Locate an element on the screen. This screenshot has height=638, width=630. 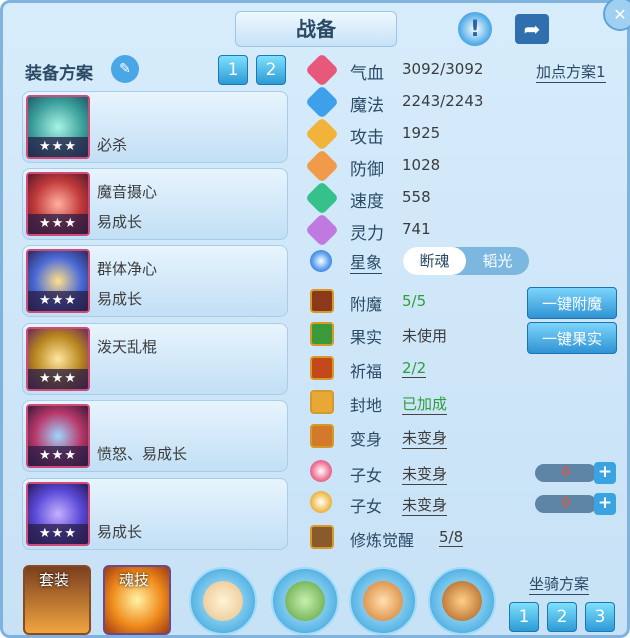
equip-slot-weapon: ★★★ 必杀 is located at coordinates (155, 127).